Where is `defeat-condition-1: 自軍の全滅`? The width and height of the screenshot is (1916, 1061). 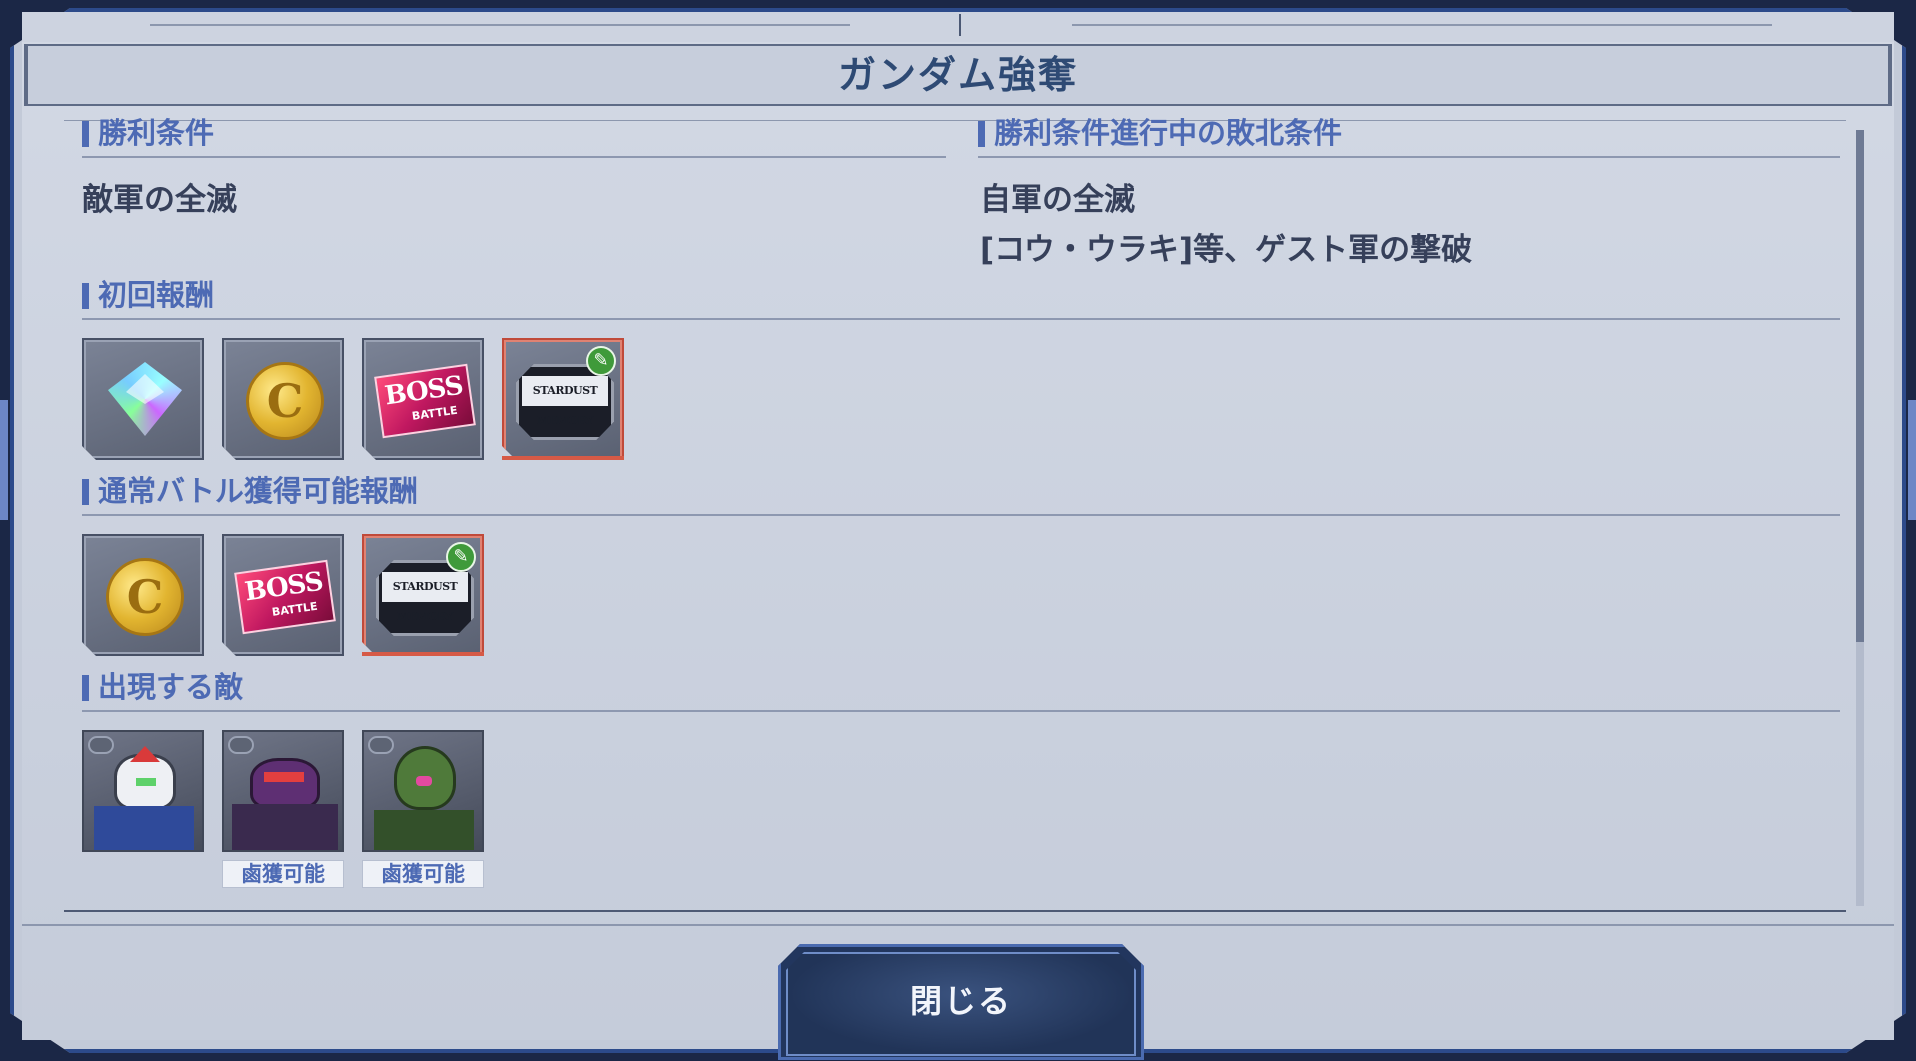
defeat-condition-1: 自軍の全滅 is located at coordinates (1057, 200).